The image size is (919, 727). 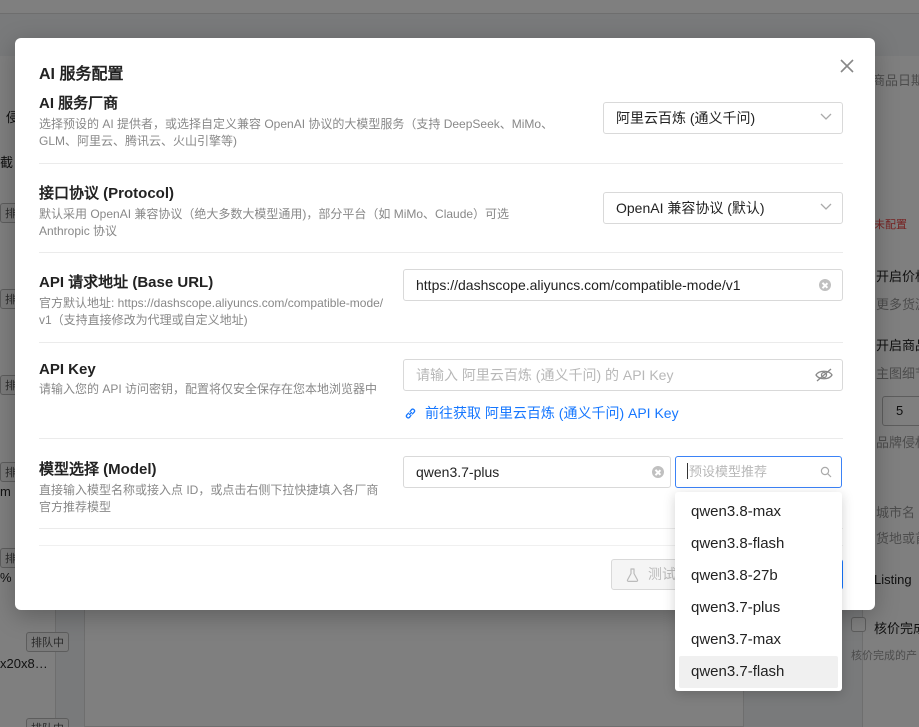 I want to click on model-desc: 直接输入模型名称或接入点 ID，或点击右侧下拉快捷填入各厂商官方推荐模型, so click(x=209, y=498).